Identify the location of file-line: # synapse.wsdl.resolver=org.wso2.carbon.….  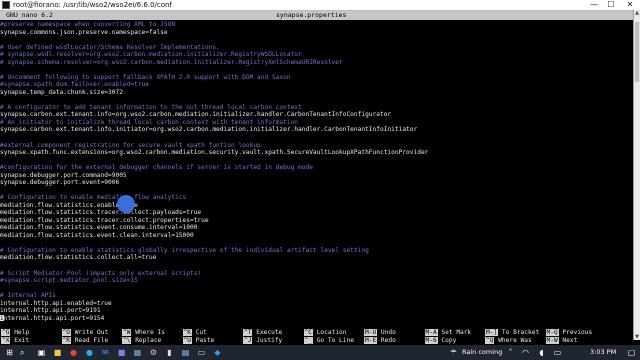
(151, 55).